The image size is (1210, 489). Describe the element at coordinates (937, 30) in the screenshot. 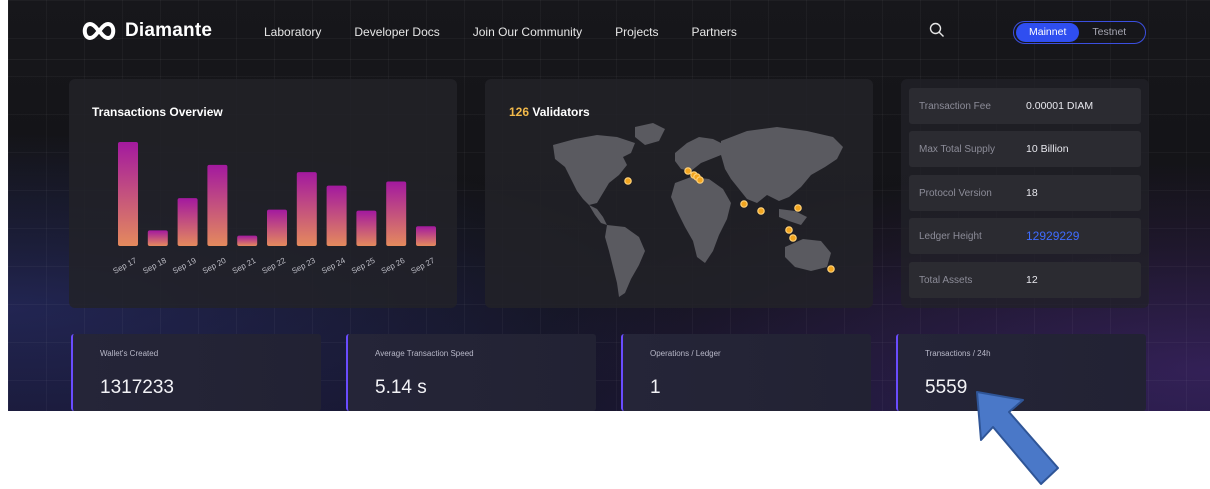

I see `search-icon` at that location.